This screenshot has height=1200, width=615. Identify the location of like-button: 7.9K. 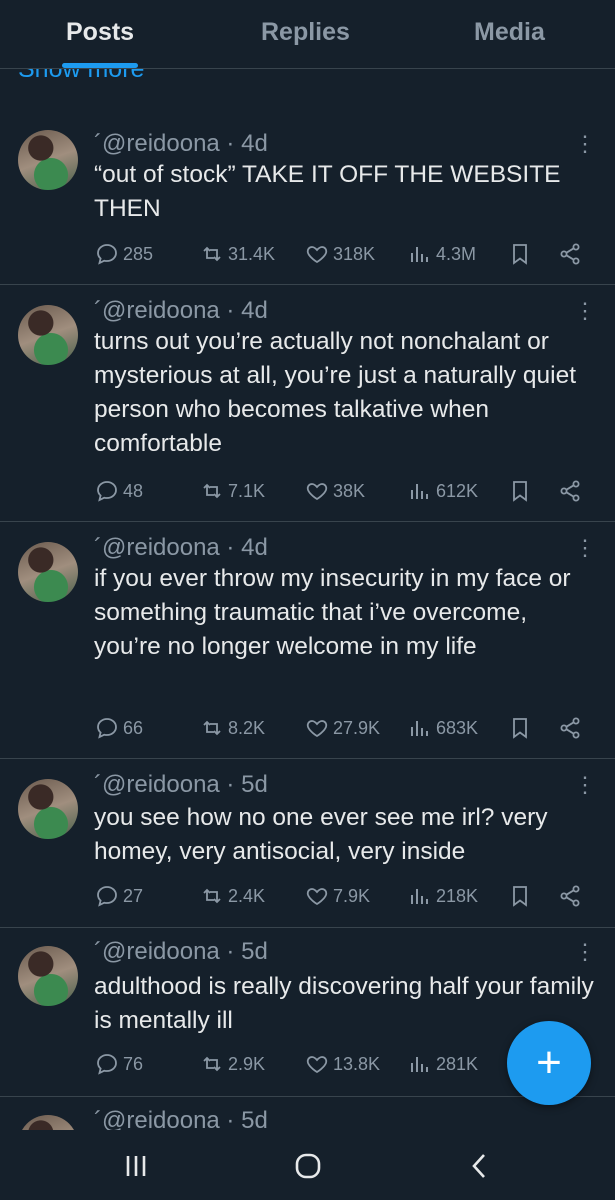
(337, 896).